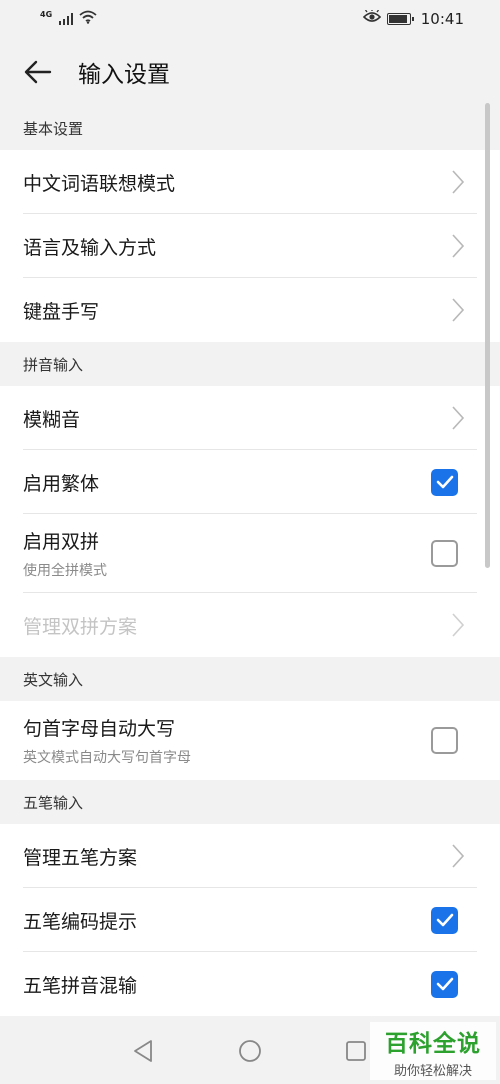  What do you see at coordinates (80, 921) in the screenshot?
I see `setting-label: 五笔编码提示` at bounding box center [80, 921].